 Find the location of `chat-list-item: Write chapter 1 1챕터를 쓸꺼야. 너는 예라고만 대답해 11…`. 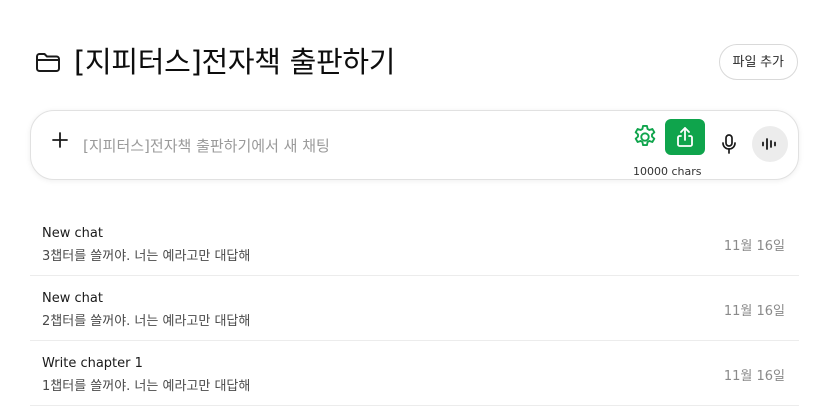

chat-list-item: Write chapter 1 1챕터를 쓸꺼야. 너는 예라고만 대답해 11… is located at coordinates (414, 373).